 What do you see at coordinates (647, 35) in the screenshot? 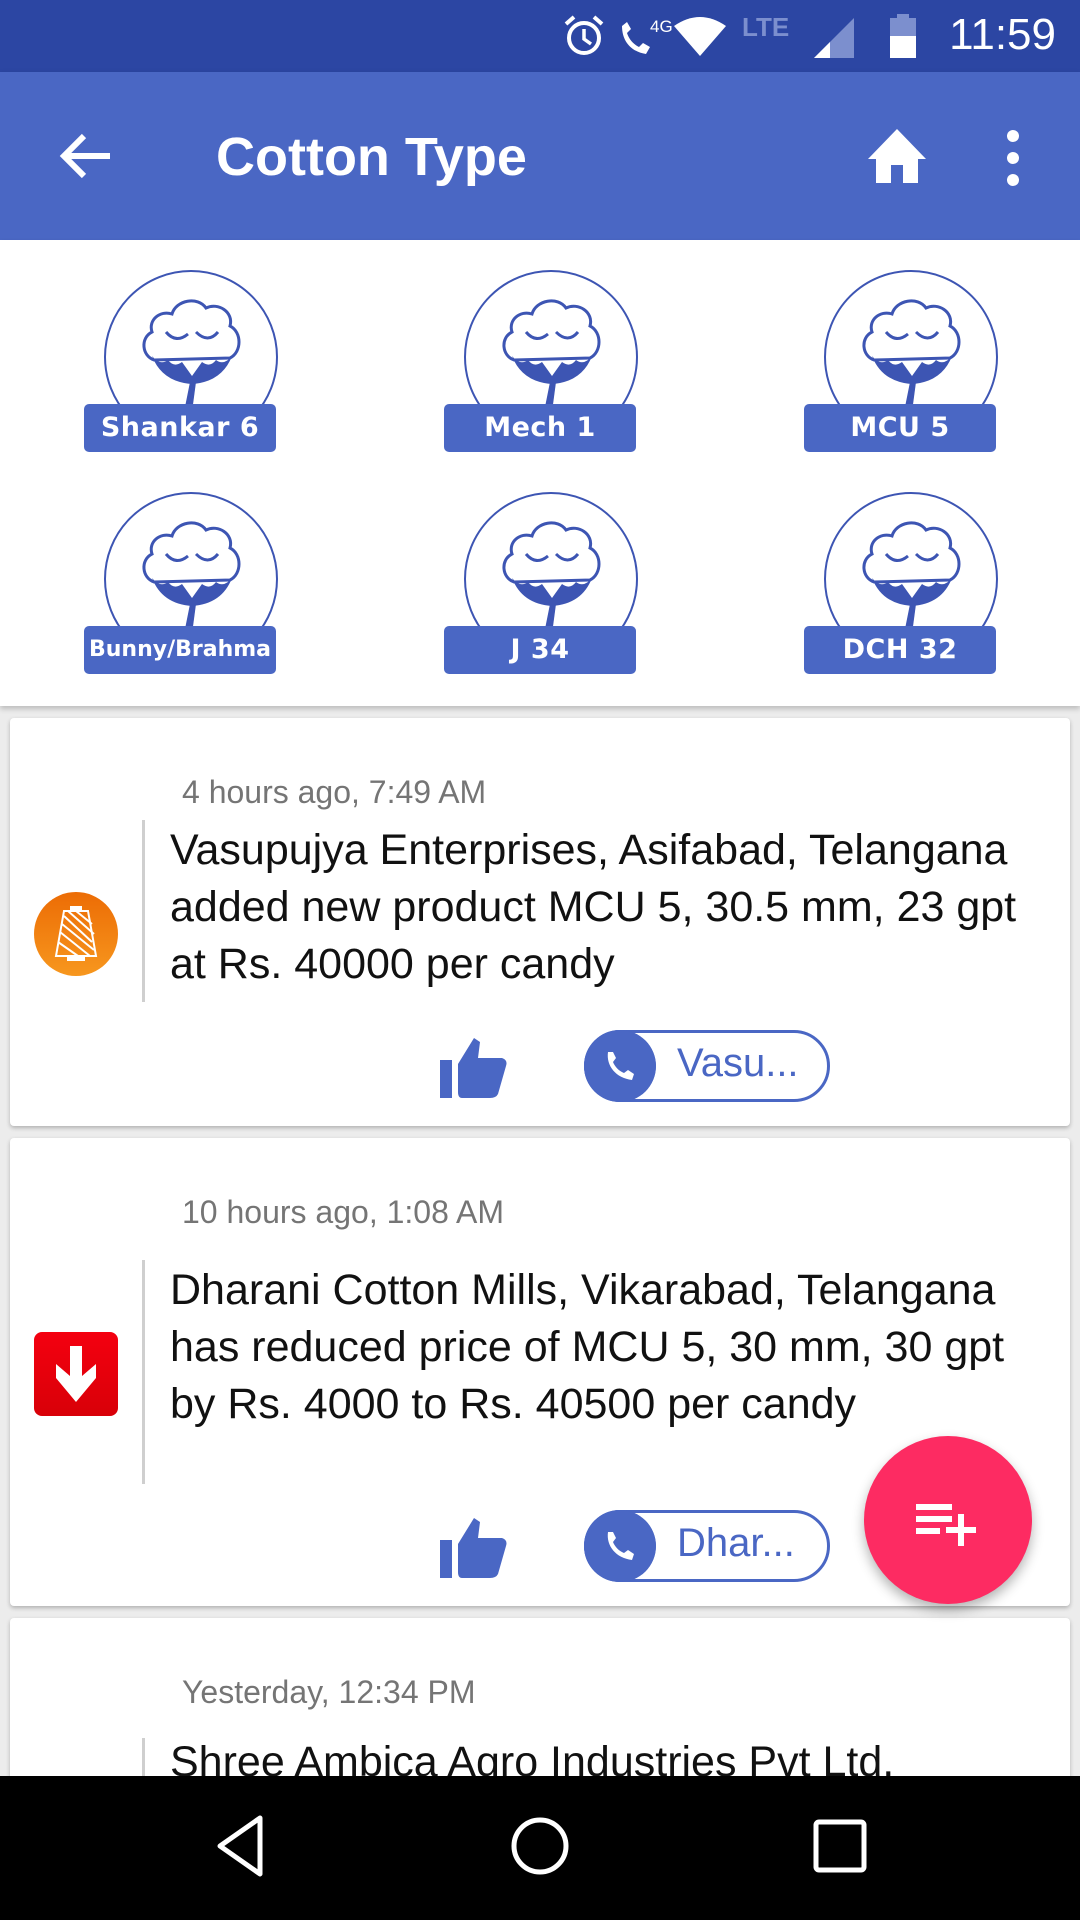
I see `volte-call-icon: 4G` at bounding box center [647, 35].